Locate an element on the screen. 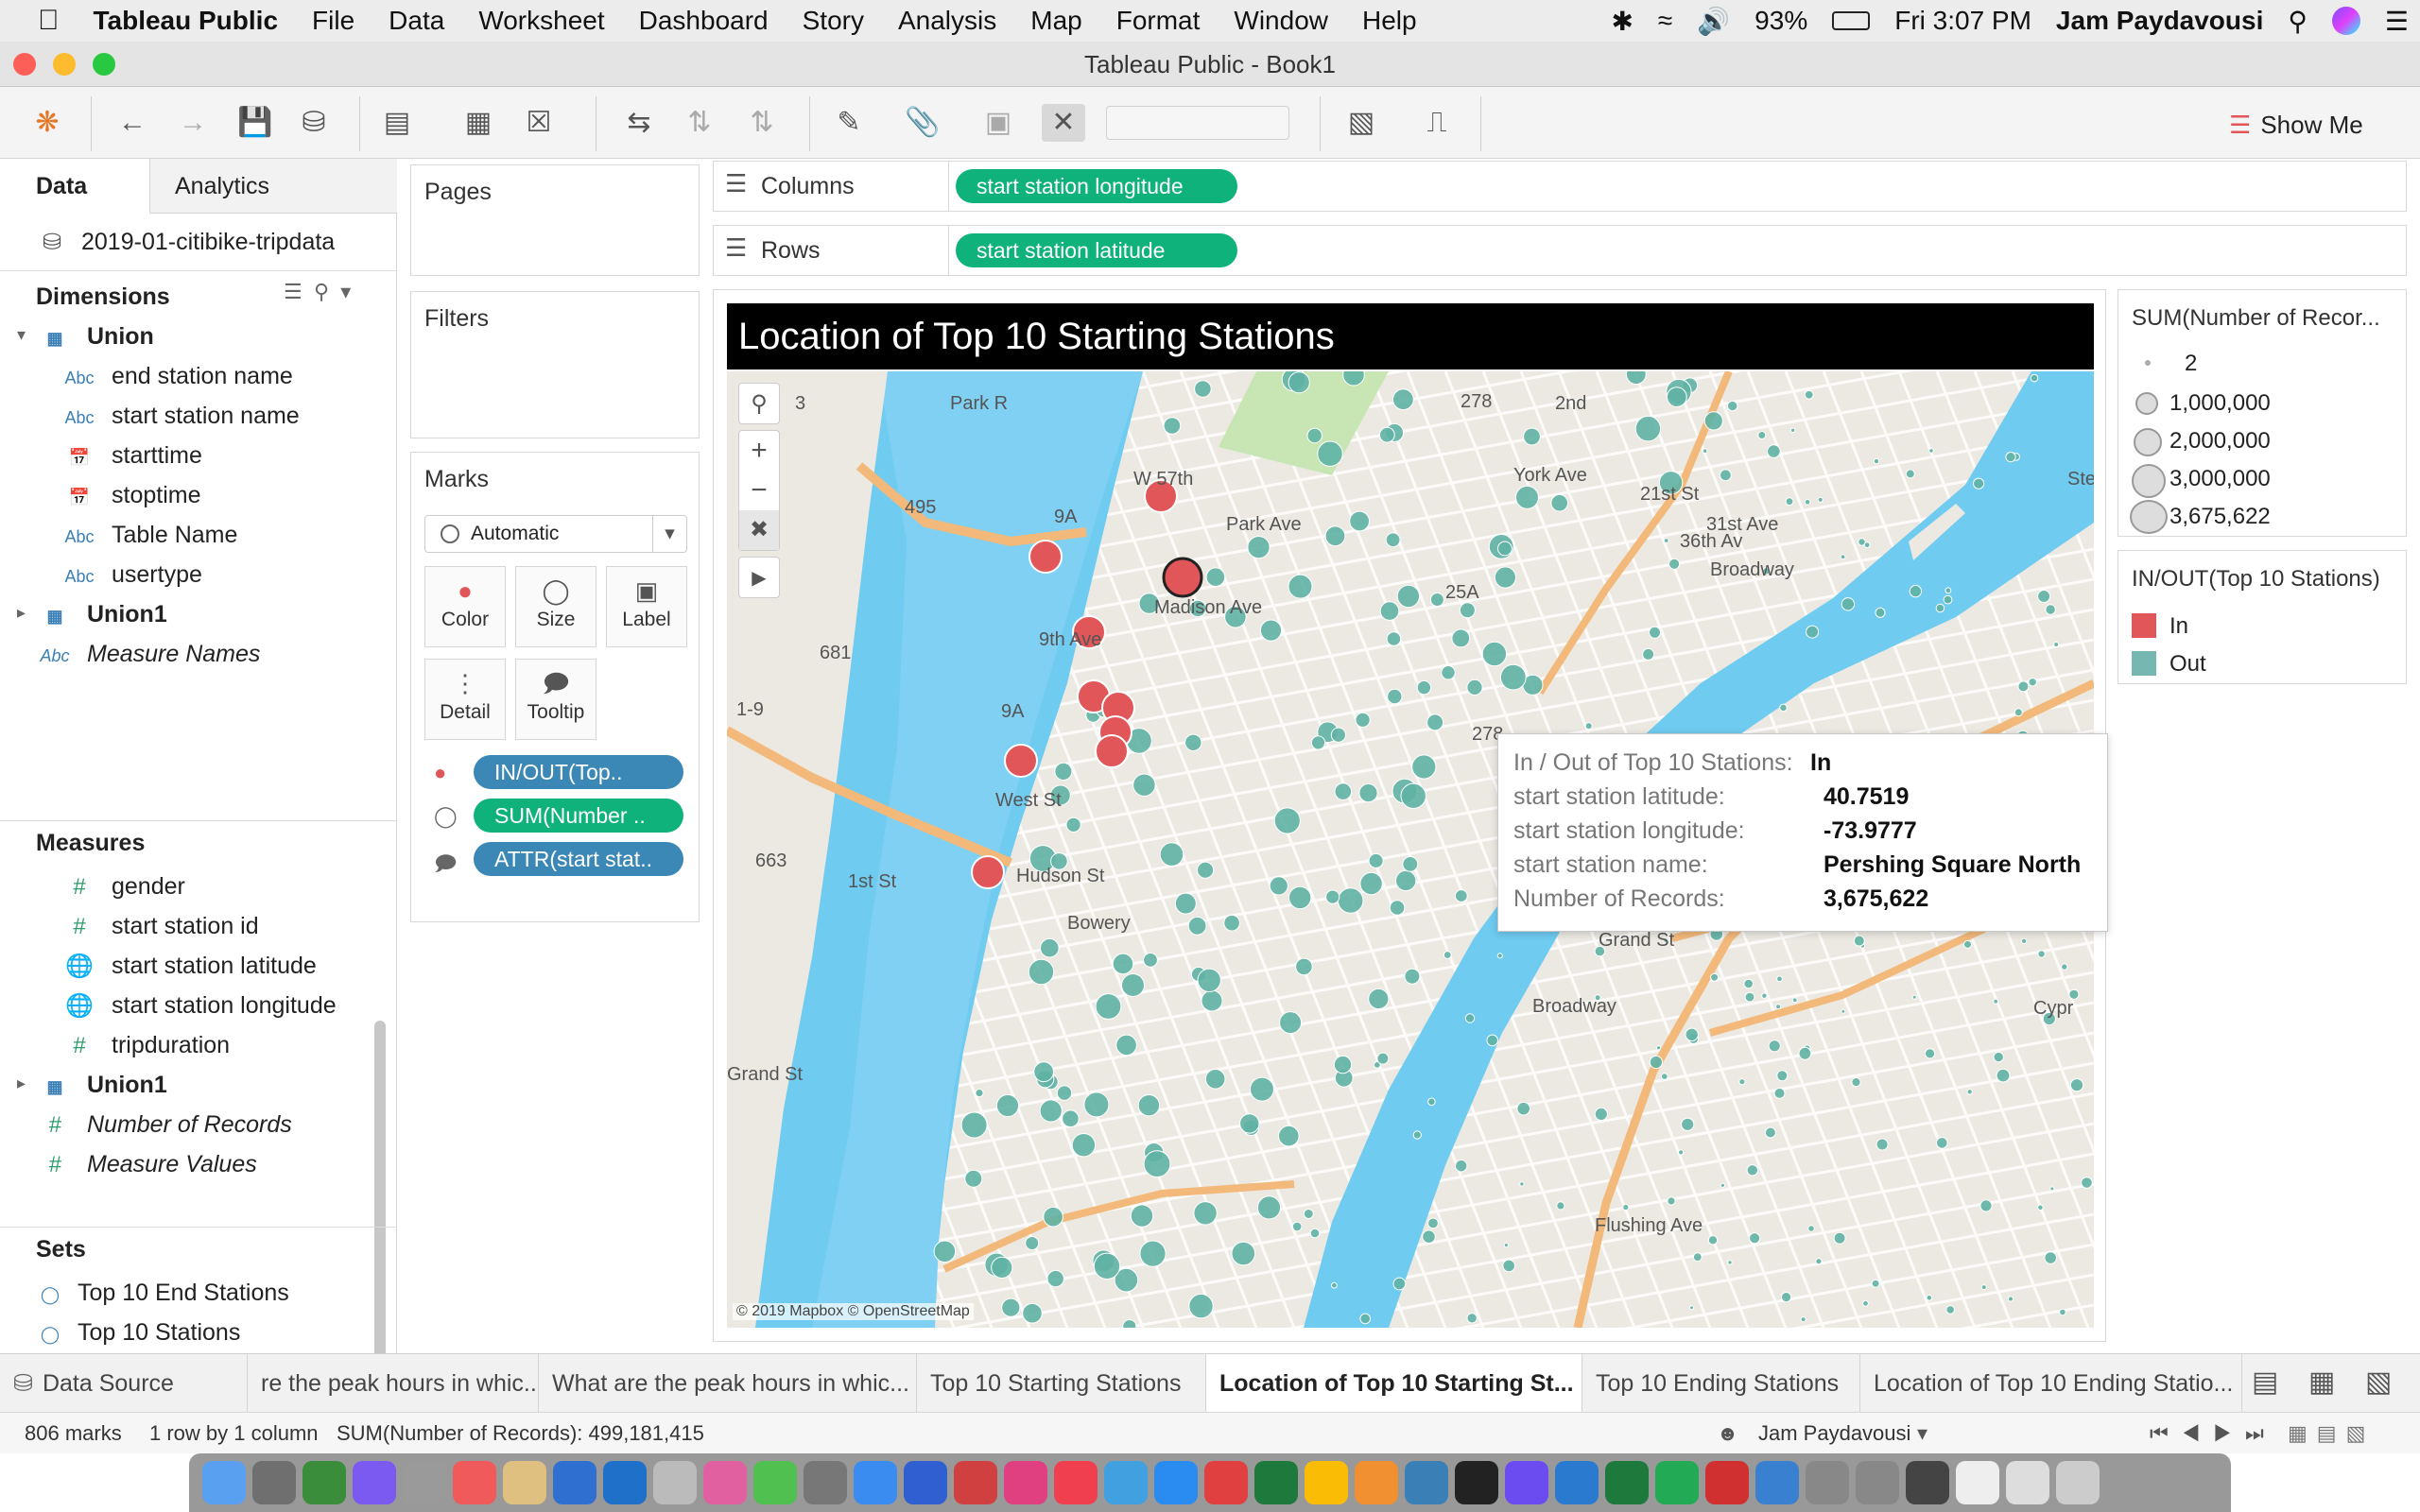 The width and height of the screenshot is (2420, 1512). dimension-end-station-name: Abc end station name is located at coordinates (176, 376).